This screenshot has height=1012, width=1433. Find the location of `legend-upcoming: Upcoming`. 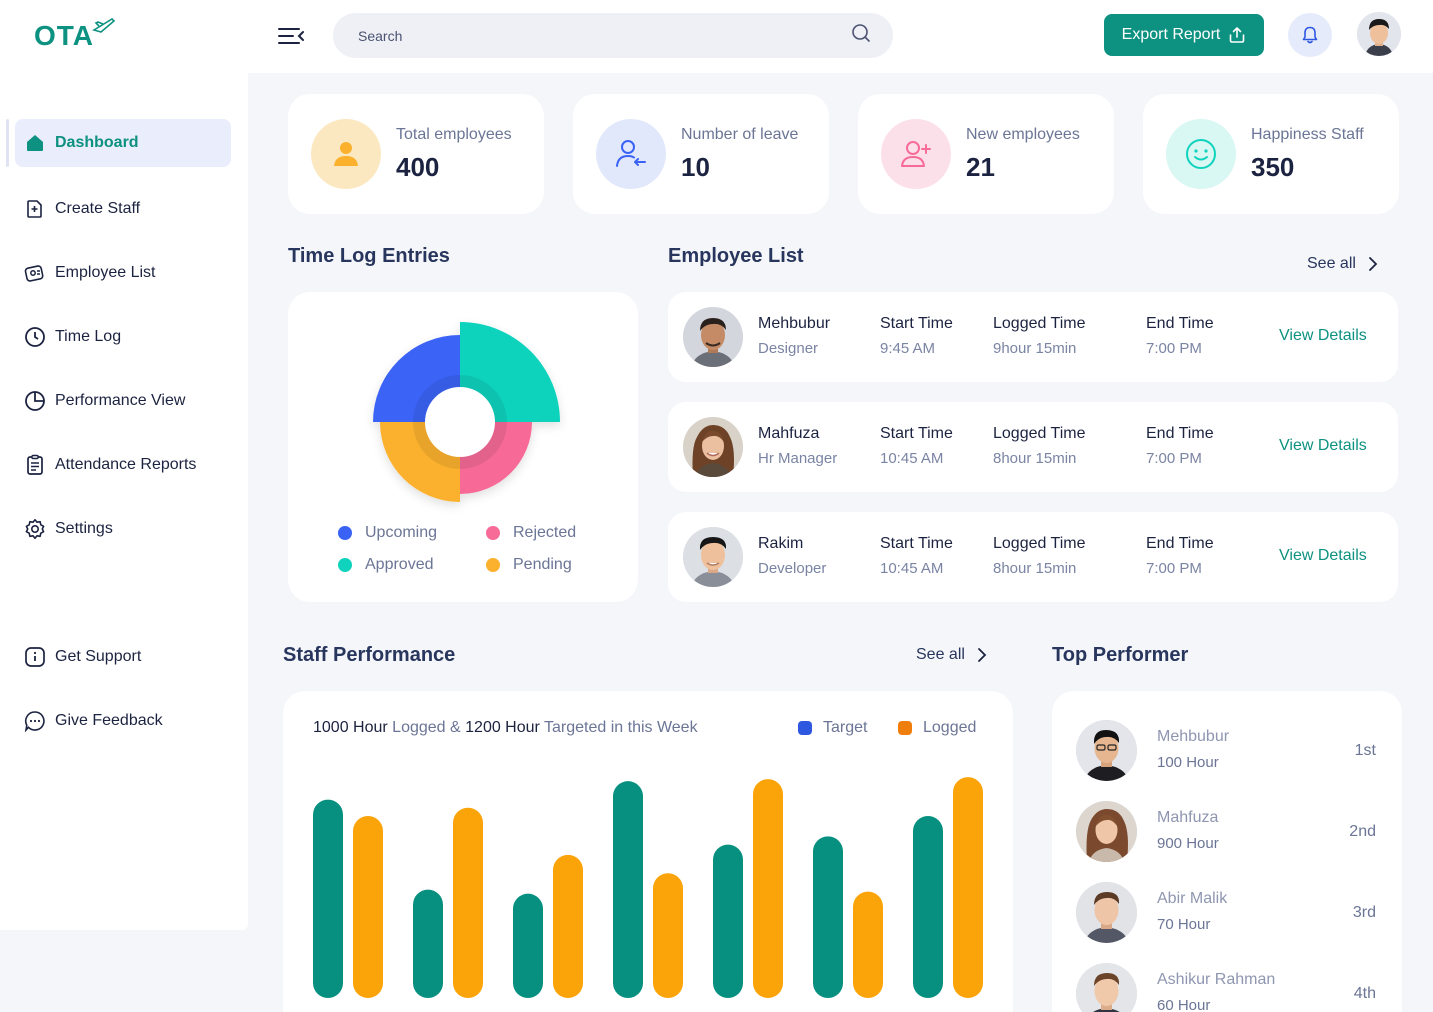

legend-upcoming: Upcoming is located at coordinates (387, 533).